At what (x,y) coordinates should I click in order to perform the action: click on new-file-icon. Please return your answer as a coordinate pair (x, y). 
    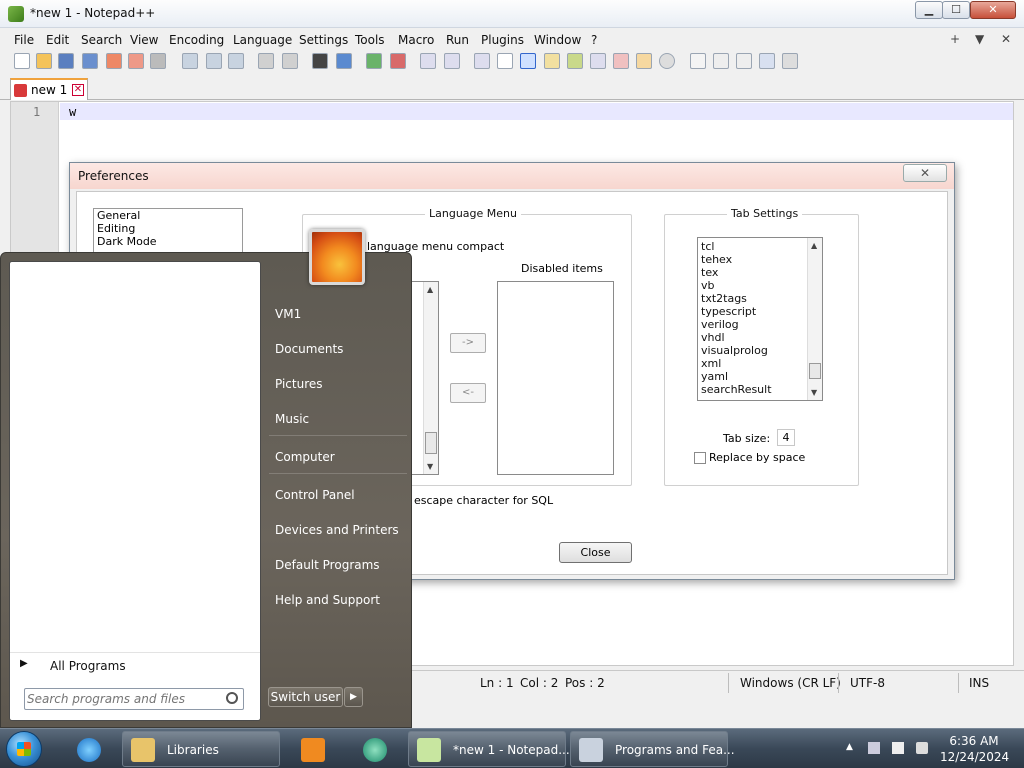
    Looking at the image, I should click on (22, 61).